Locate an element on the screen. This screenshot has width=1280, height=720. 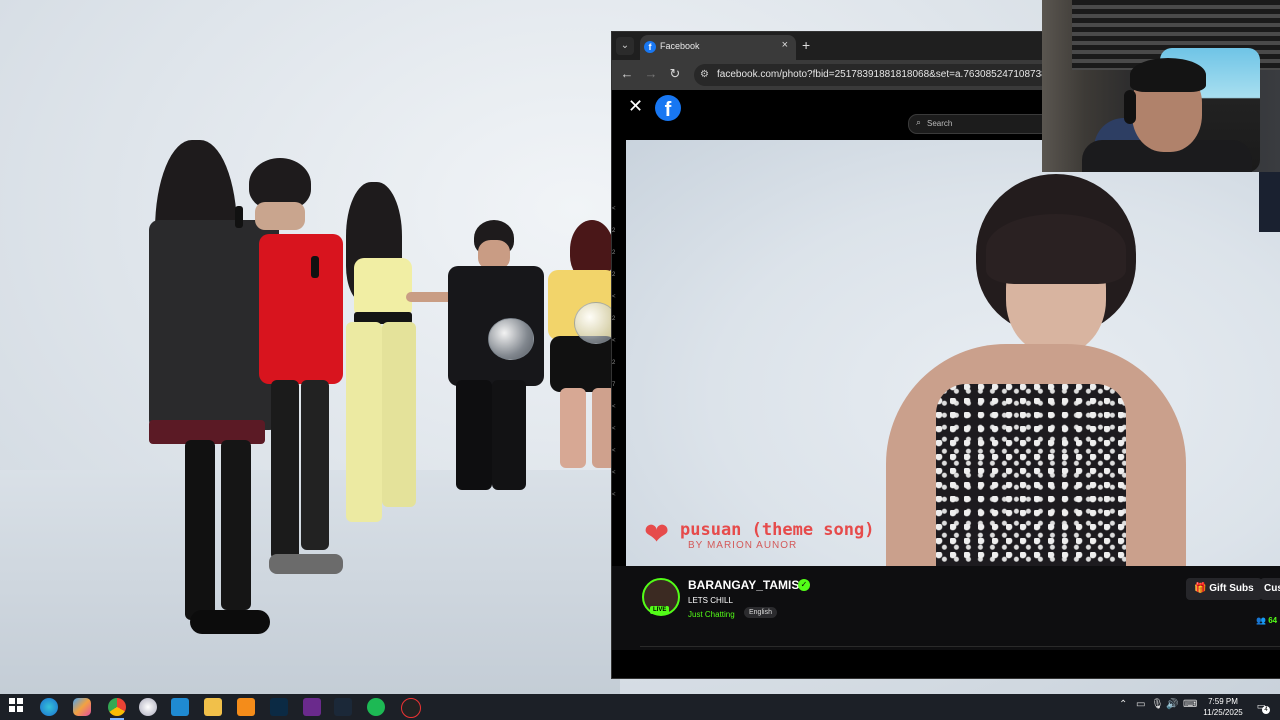
purple-app-icon is located at coordinates (312, 707).